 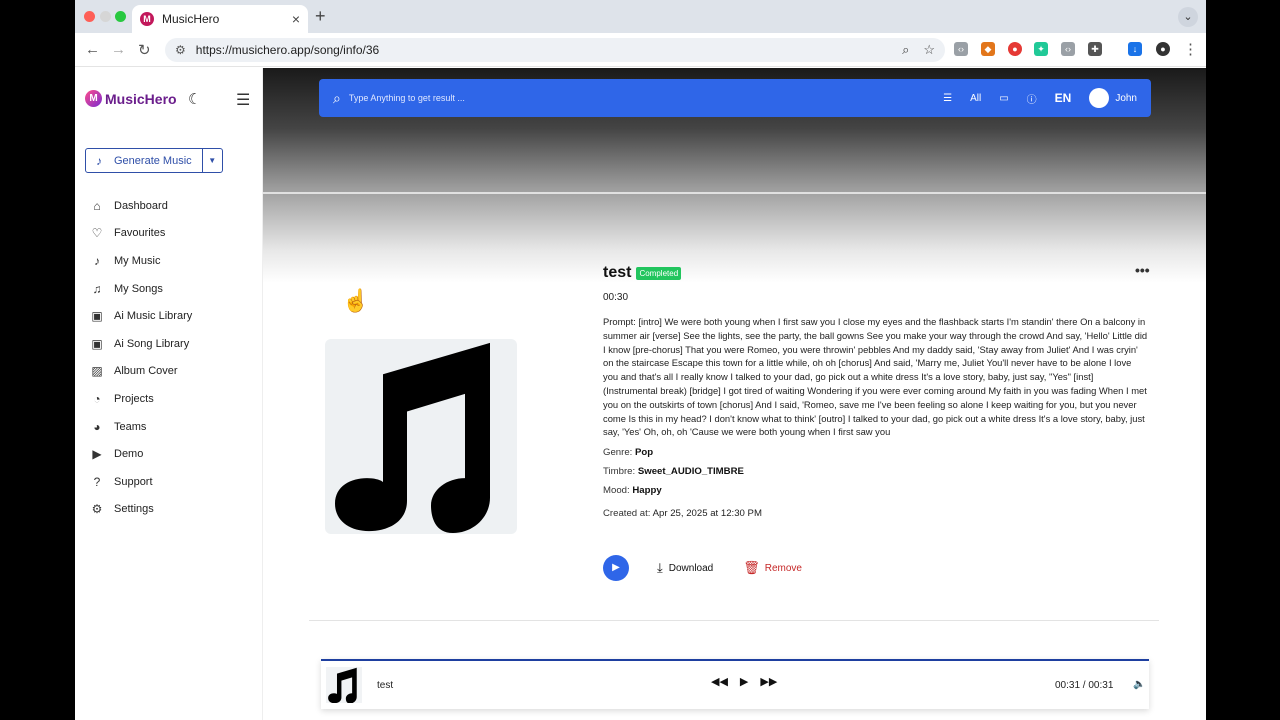 What do you see at coordinates (975, 98) in the screenshot?
I see `filter-dropdown: All` at bounding box center [975, 98].